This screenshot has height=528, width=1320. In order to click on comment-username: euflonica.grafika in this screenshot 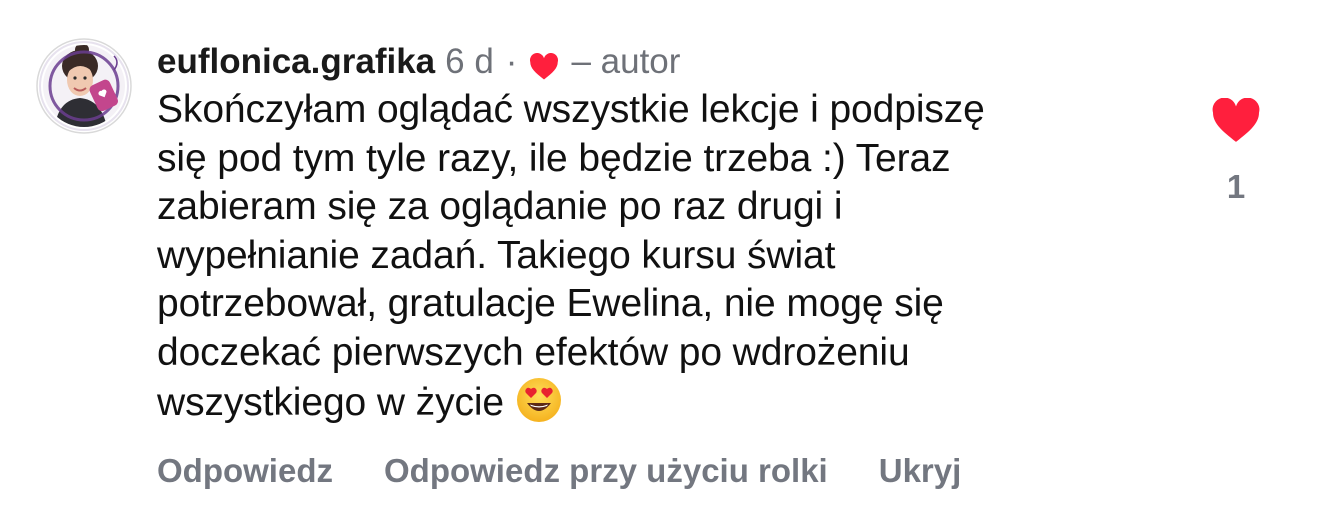, I will do `click(296, 62)`.